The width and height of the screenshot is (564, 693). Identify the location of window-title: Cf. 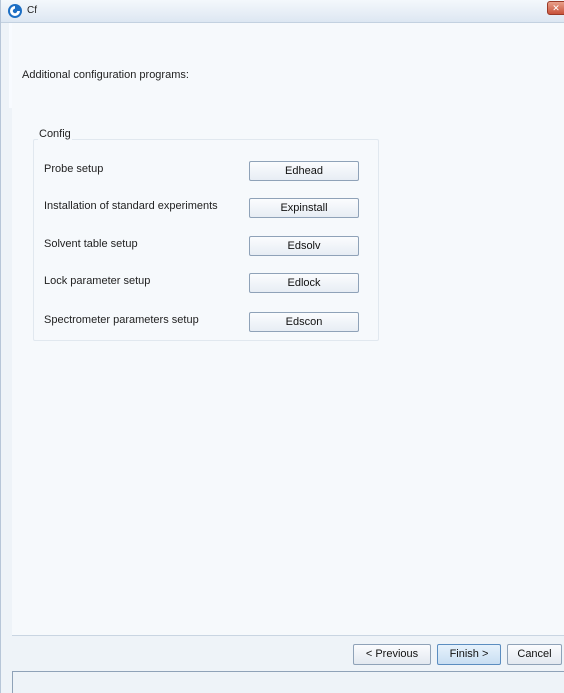
(32, 10).